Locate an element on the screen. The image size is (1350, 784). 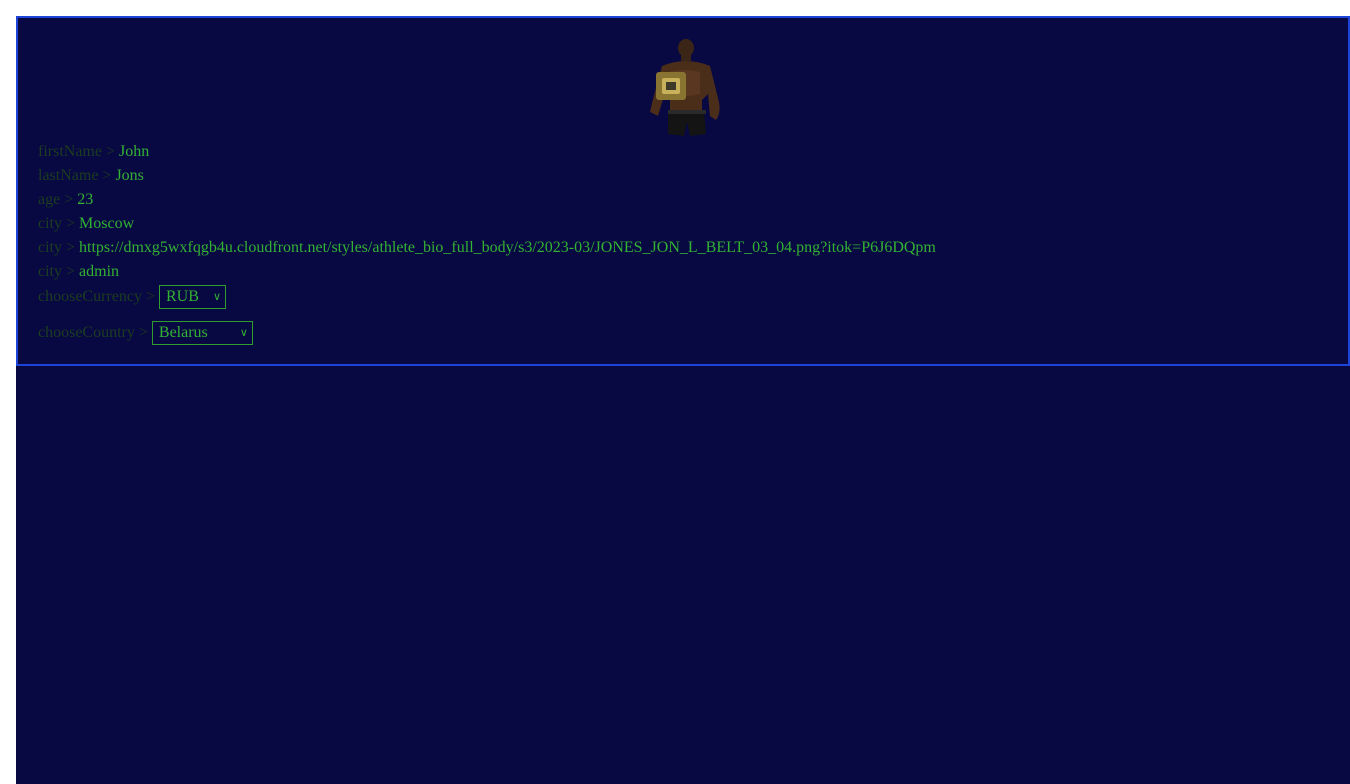
country-label: chooseCountry is located at coordinates (86, 332).